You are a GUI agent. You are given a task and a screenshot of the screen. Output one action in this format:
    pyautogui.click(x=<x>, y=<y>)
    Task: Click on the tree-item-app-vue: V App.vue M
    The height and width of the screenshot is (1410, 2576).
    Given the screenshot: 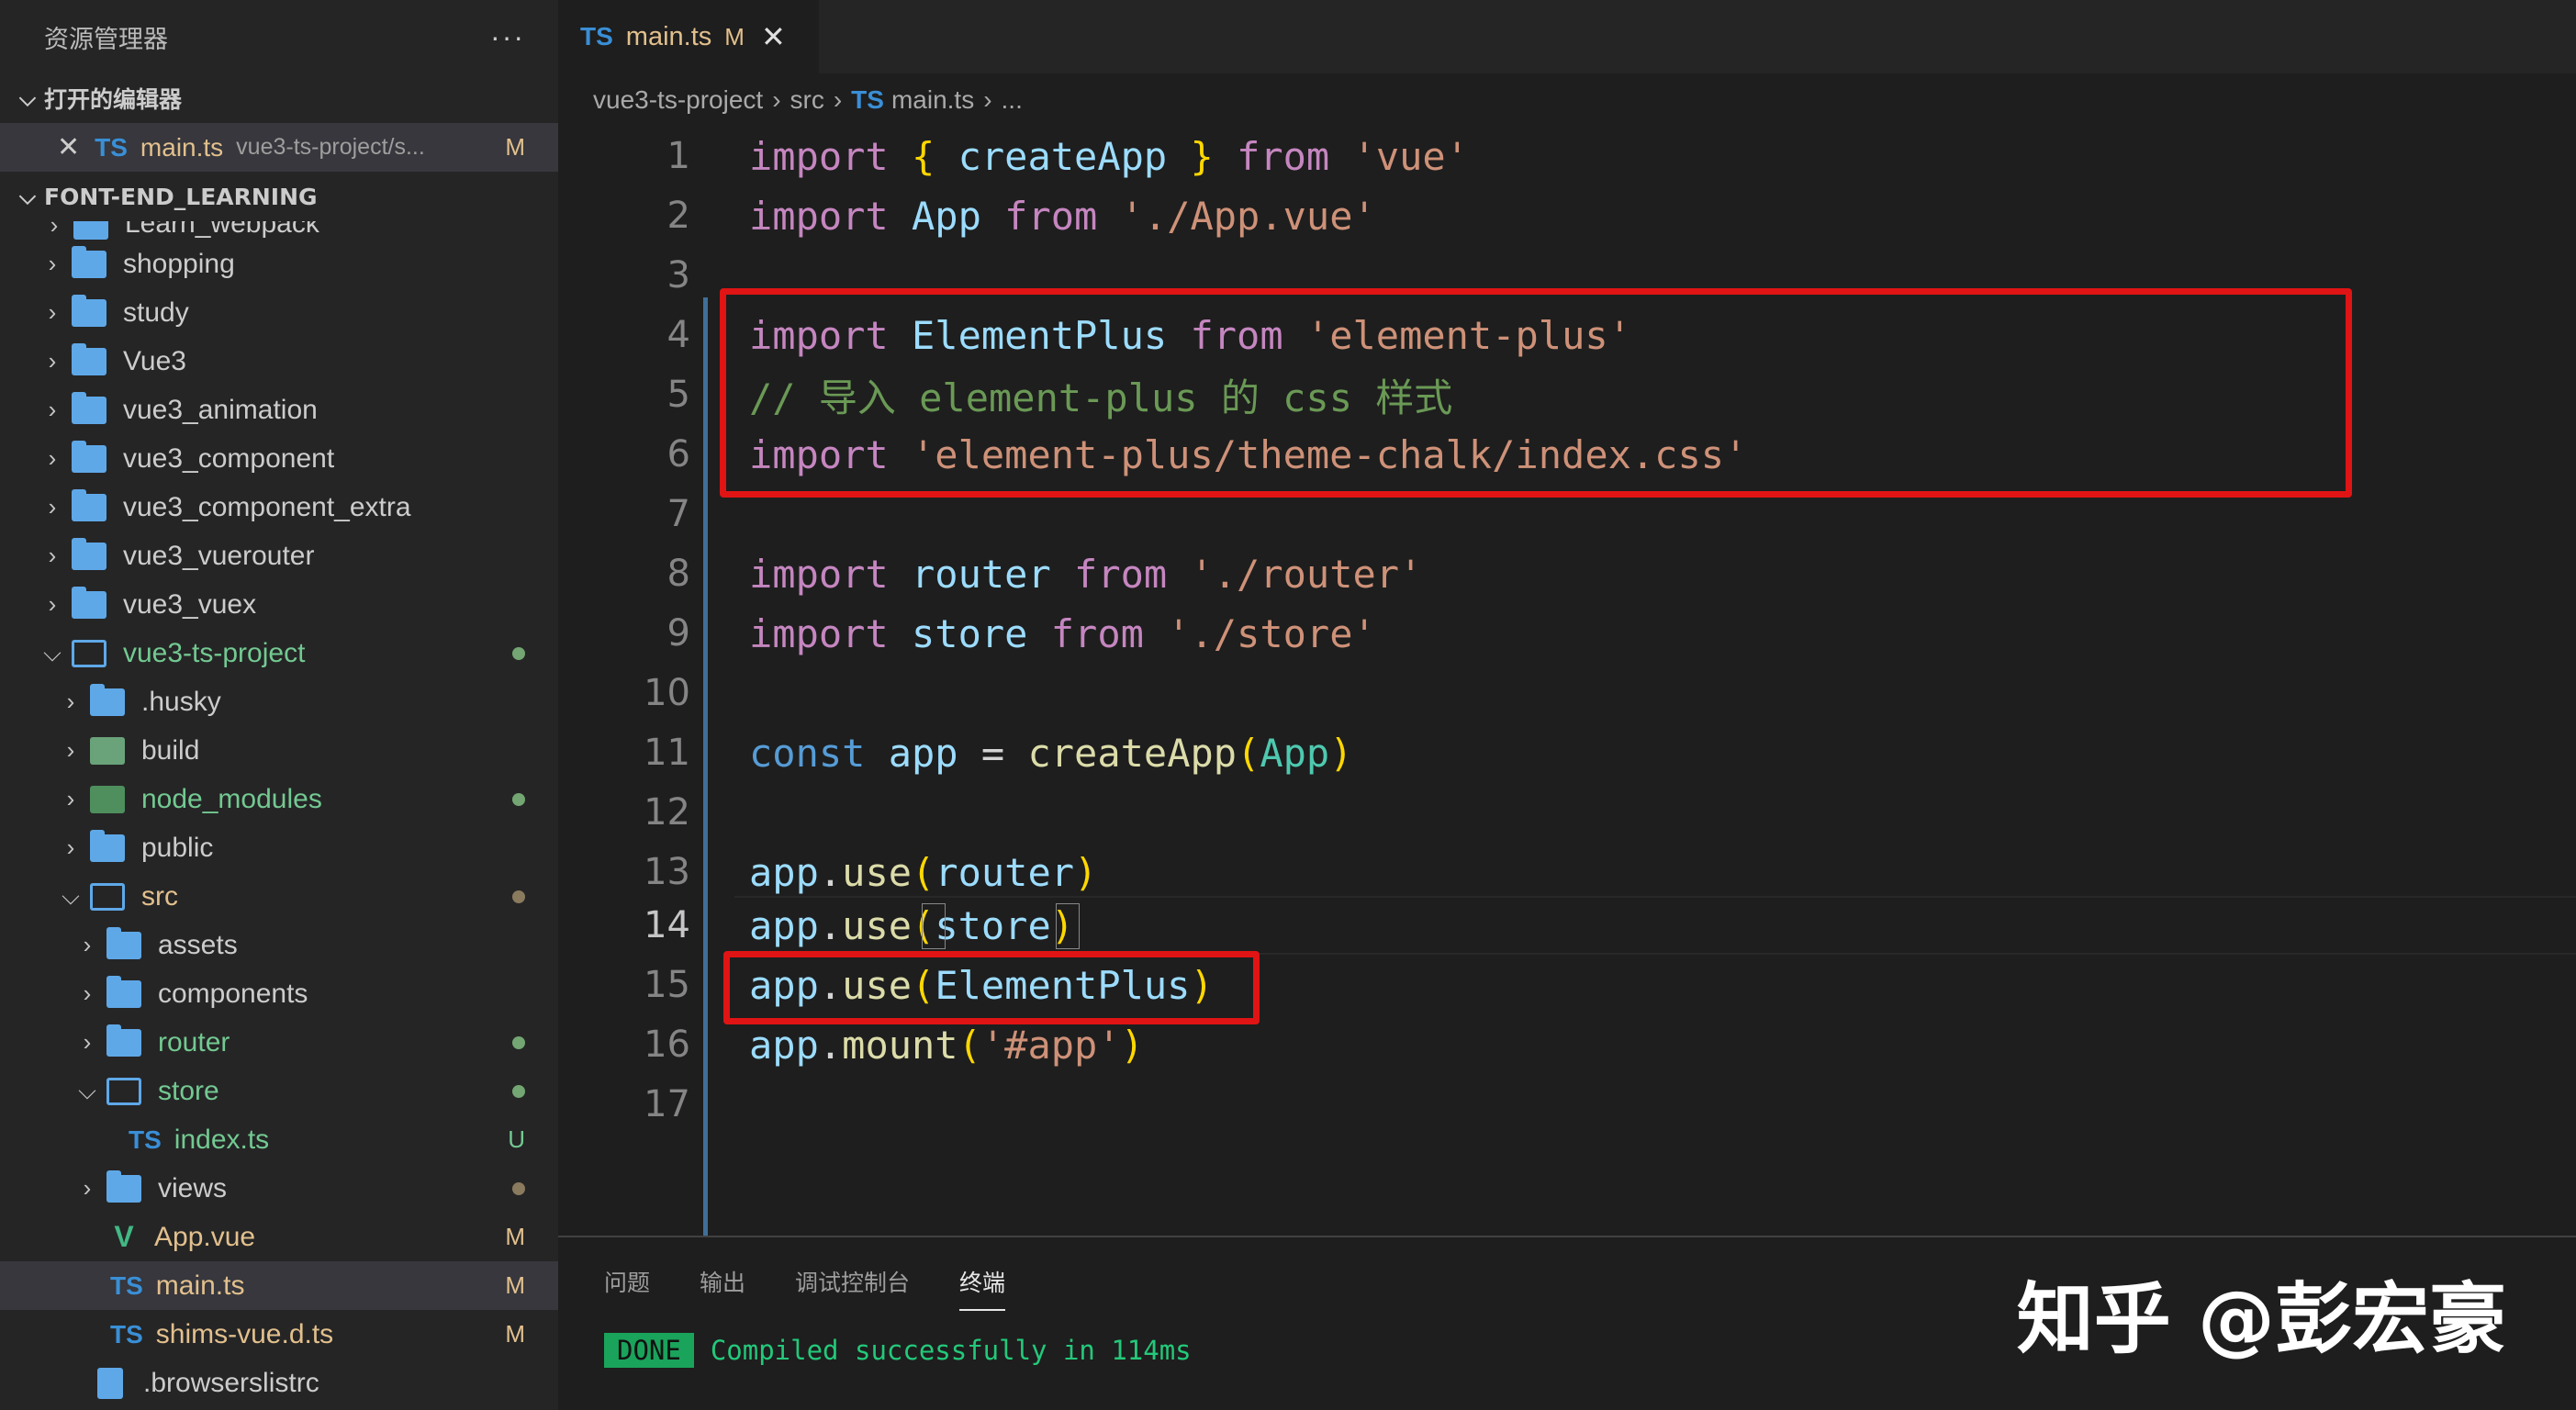 What is the action you would take?
    pyautogui.click(x=279, y=1237)
    